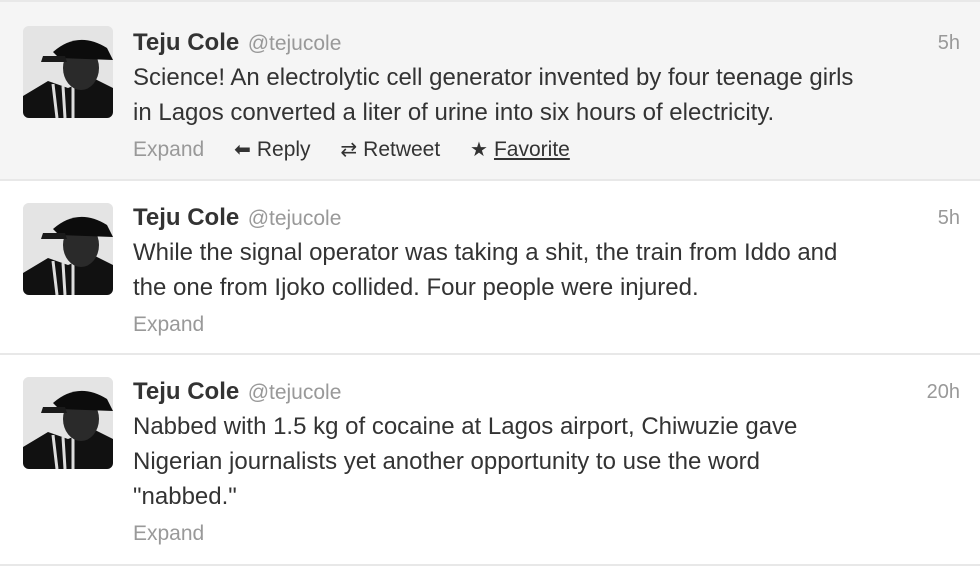 The image size is (980, 567). Describe the element at coordinates (402, 149) in the screenshot. I see `retweet-label: Retweet` at that location.